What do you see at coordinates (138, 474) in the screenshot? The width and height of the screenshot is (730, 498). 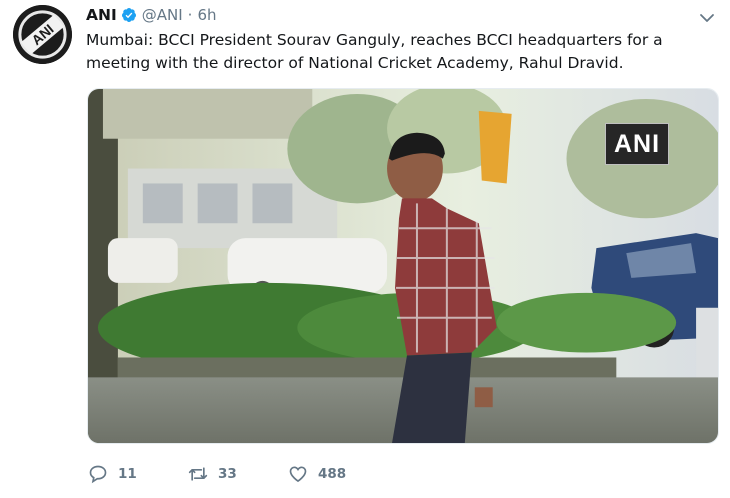 I see `reply-button: 11` at bounding box center [138, 474].